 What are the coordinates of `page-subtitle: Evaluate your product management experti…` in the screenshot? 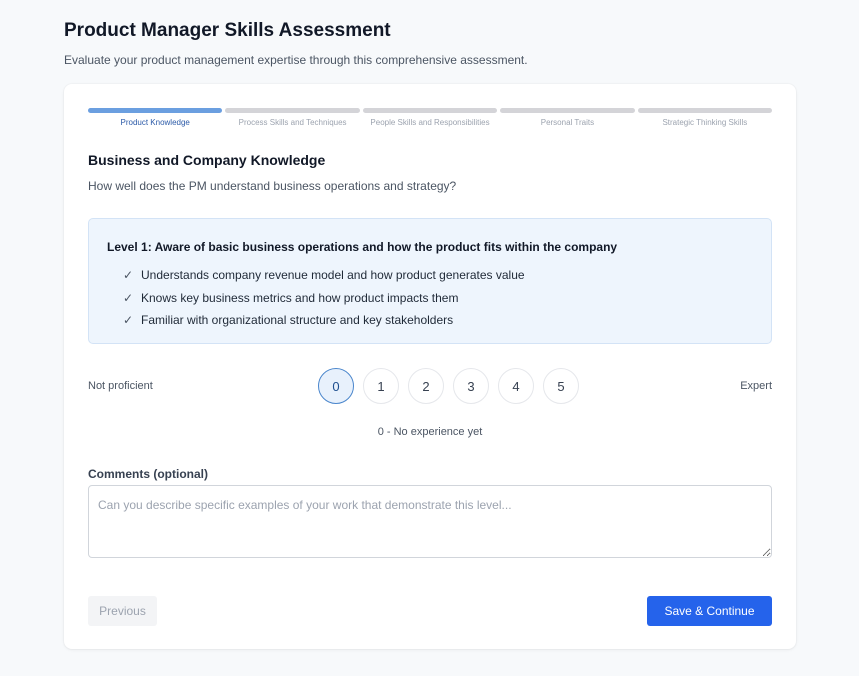 It's located at (296, 60).